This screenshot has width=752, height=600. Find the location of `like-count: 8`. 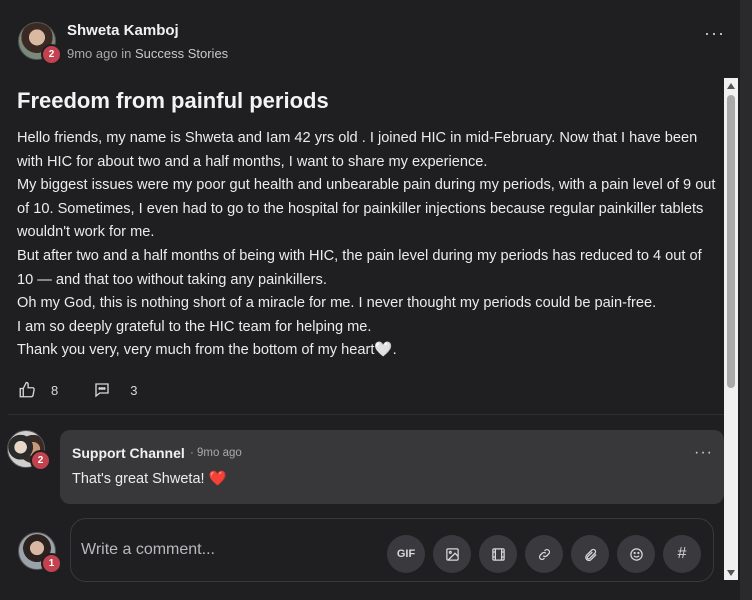

like-count: 8 is located at coordinates (55, 390).